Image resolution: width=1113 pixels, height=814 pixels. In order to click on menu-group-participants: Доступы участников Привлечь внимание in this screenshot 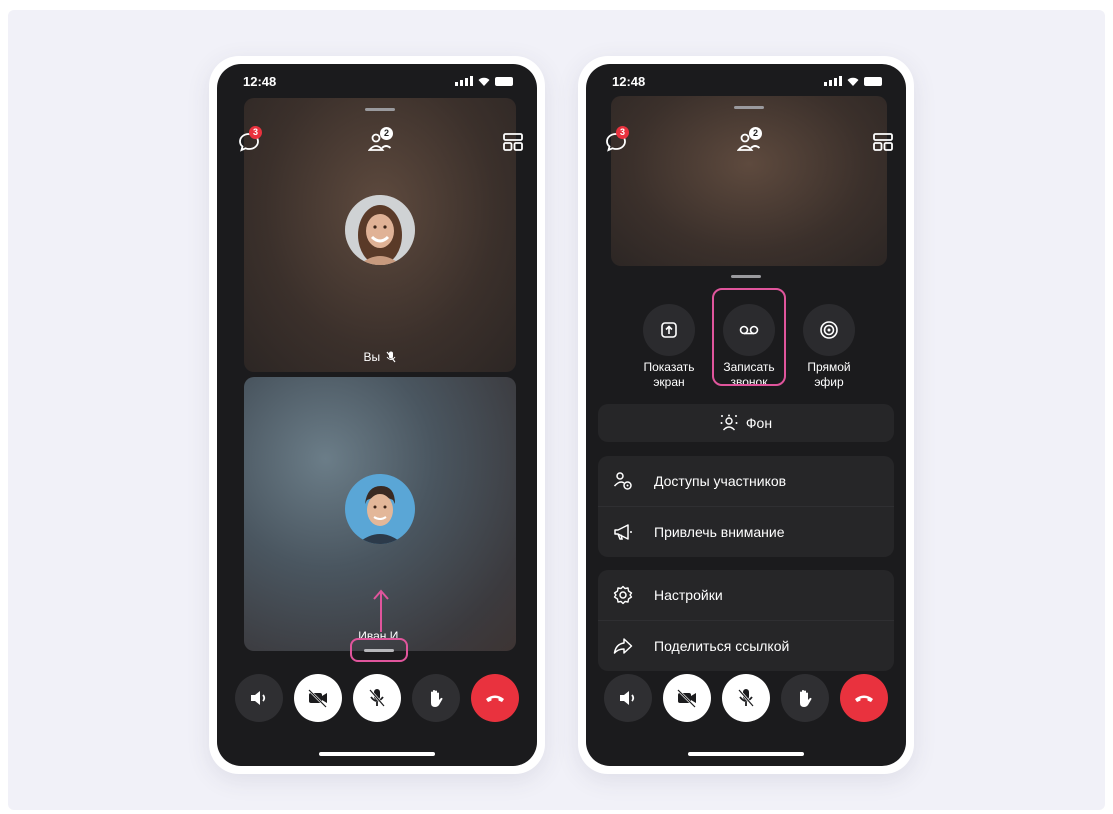, I will do `click(746, 506)`.